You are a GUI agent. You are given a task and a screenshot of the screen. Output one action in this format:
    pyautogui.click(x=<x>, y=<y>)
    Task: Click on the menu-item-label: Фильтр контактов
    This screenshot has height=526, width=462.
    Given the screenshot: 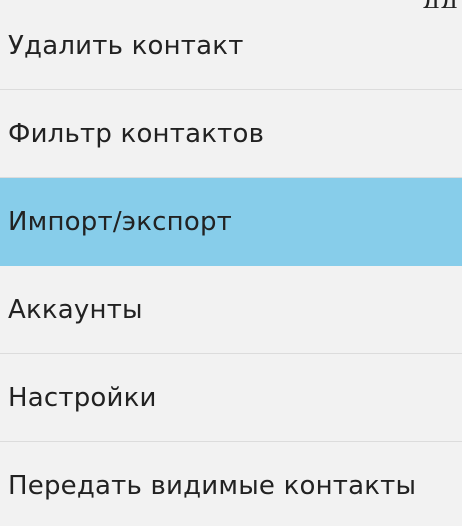 What is the action you would take?
    pyautogui.click(x=136, y=133)
    